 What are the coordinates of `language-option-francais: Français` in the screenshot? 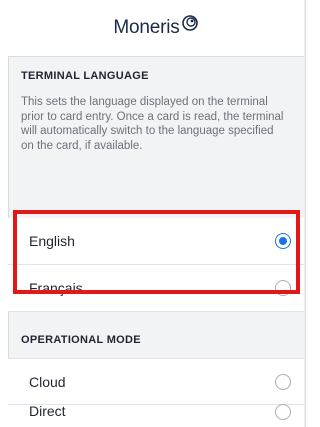 It's located at (156, 288).